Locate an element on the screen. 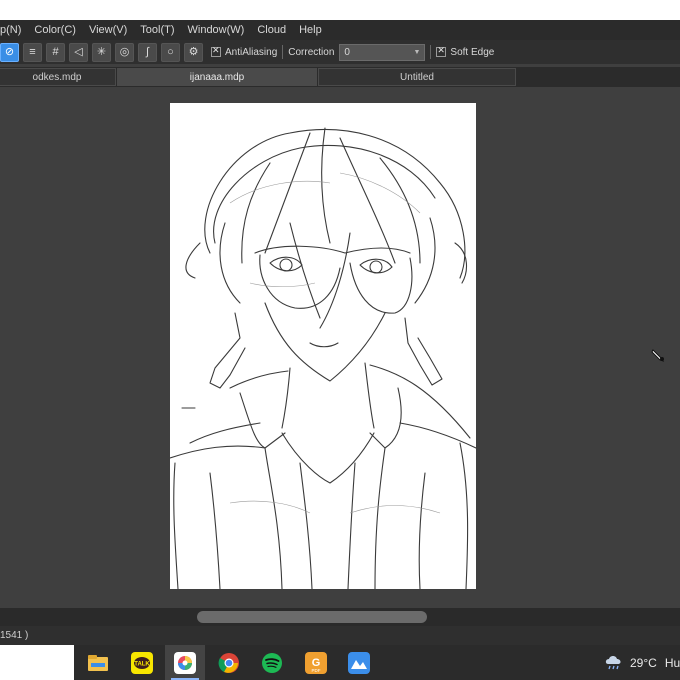 This screenshot has width=680, height=680. medibang-icon is located at coordinates (185, 662).